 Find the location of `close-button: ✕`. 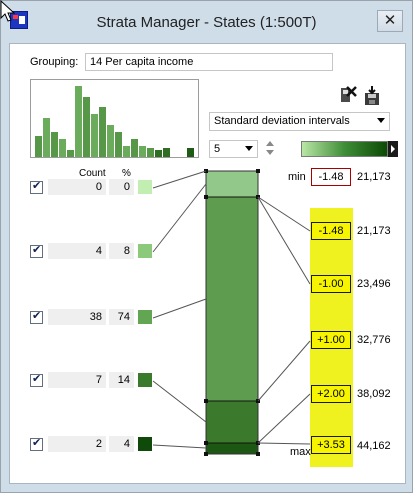

close-button: ✕ is located at coordinates (390, 21).